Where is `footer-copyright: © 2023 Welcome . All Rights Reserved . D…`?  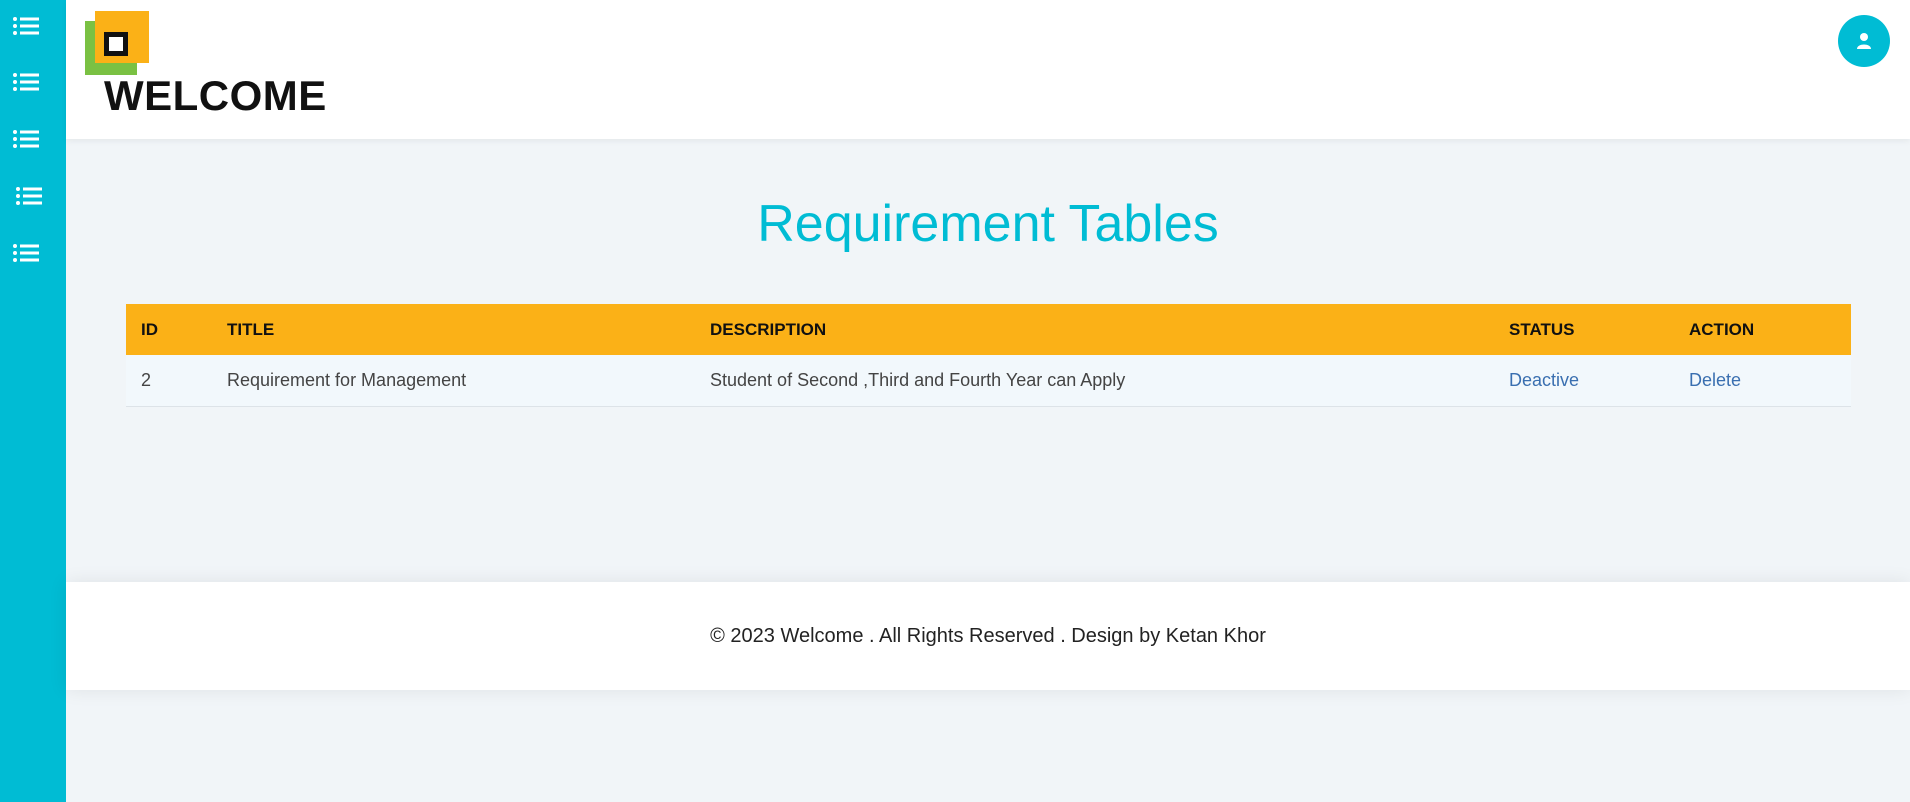
footer-copyright: © 2023 Welcome . All Rights Reserved . D… is located at coordinates (988, 635).